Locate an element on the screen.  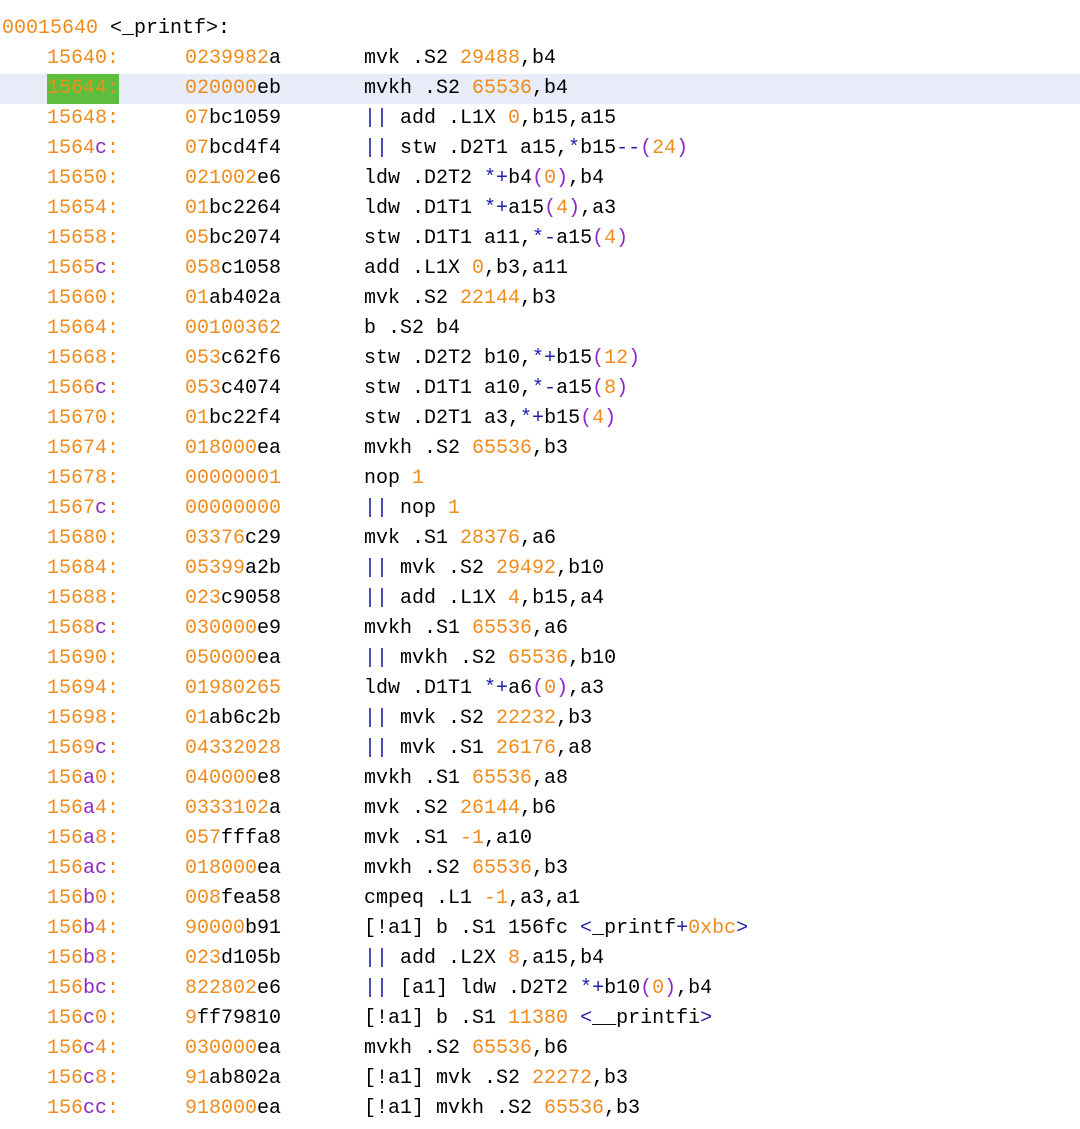
disasm-row: 15680: 03376c29 mvk .S1 28376,a6 is located at coordinates (540, 539).